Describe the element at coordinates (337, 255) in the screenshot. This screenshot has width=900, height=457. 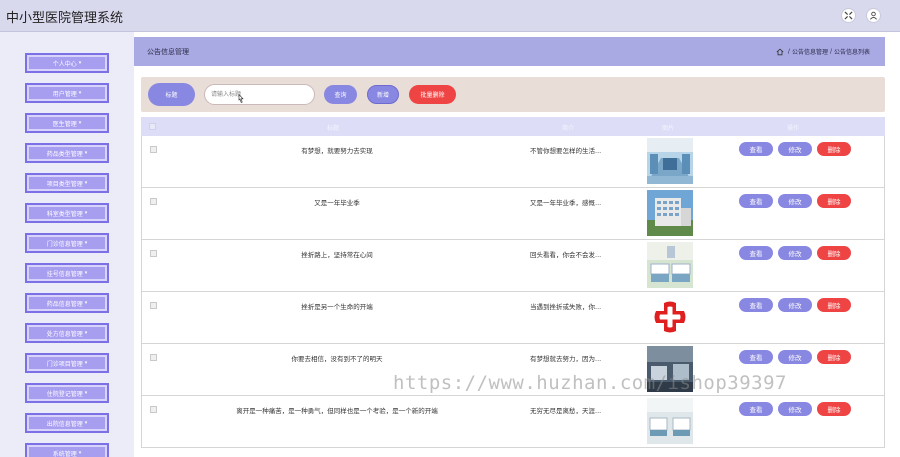
I see `row-title: 挫折路上，坚持常在心间` at that location.